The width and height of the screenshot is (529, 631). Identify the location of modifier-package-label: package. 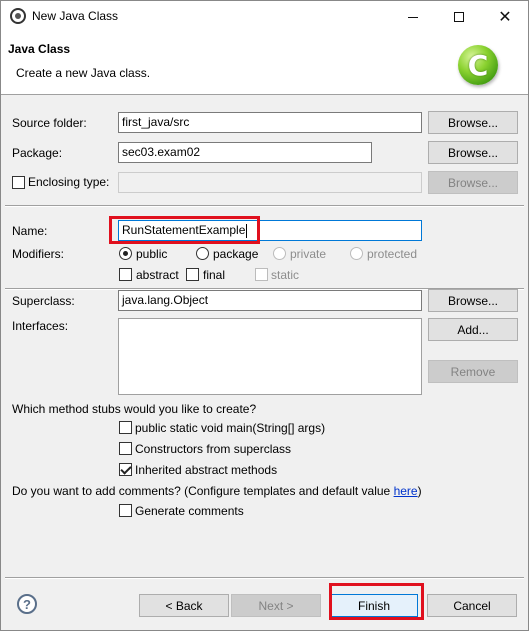
(236, 254).